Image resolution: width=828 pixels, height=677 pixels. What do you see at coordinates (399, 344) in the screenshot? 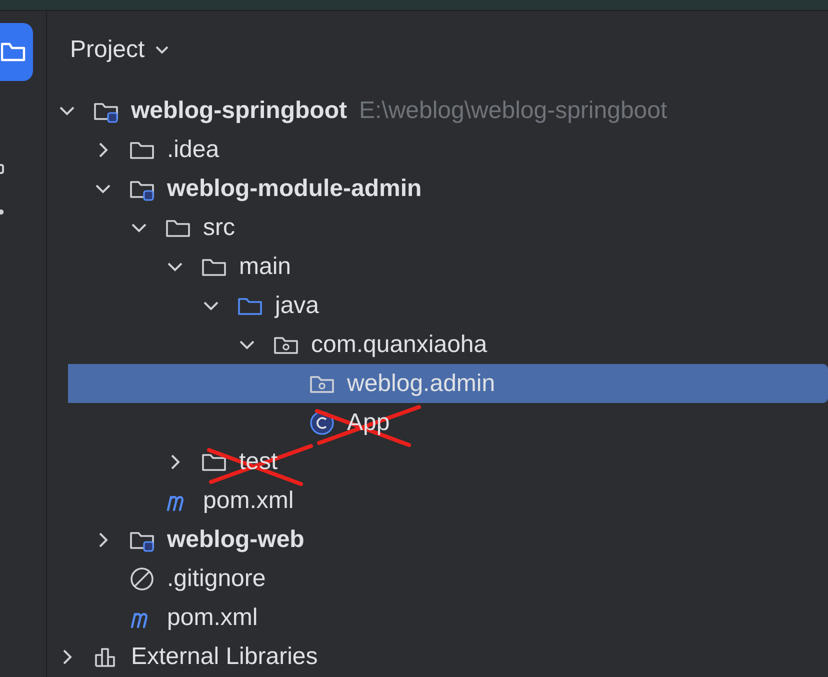
I see `file-name: com.quanxiaoha` at bounding box center [399, 344].